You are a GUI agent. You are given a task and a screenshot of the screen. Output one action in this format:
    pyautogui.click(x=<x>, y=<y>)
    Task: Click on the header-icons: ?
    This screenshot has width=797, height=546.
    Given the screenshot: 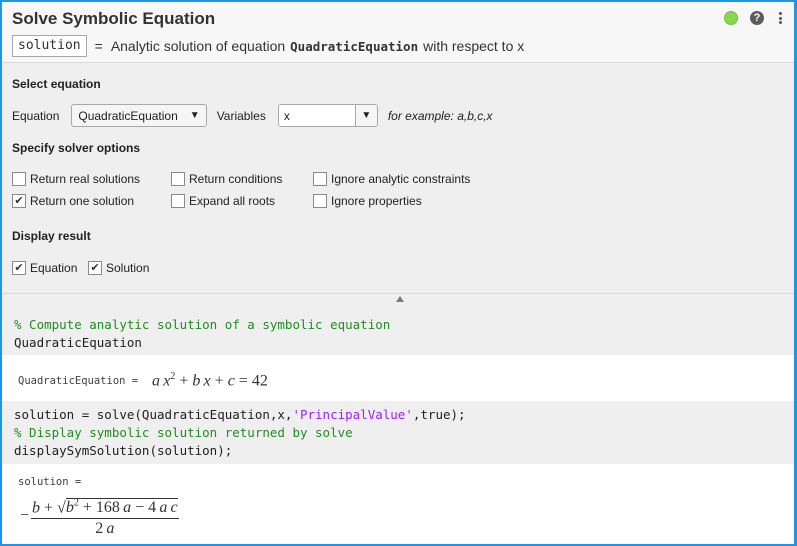 What is the action you would take?
    pyautogui.click(x=754, y=18)
    